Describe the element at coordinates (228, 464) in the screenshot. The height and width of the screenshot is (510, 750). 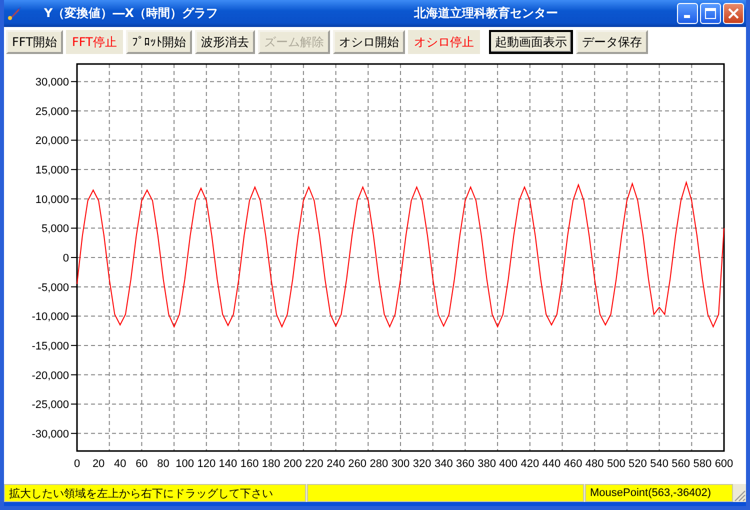
I see `x-tick-label: 140` at that location.